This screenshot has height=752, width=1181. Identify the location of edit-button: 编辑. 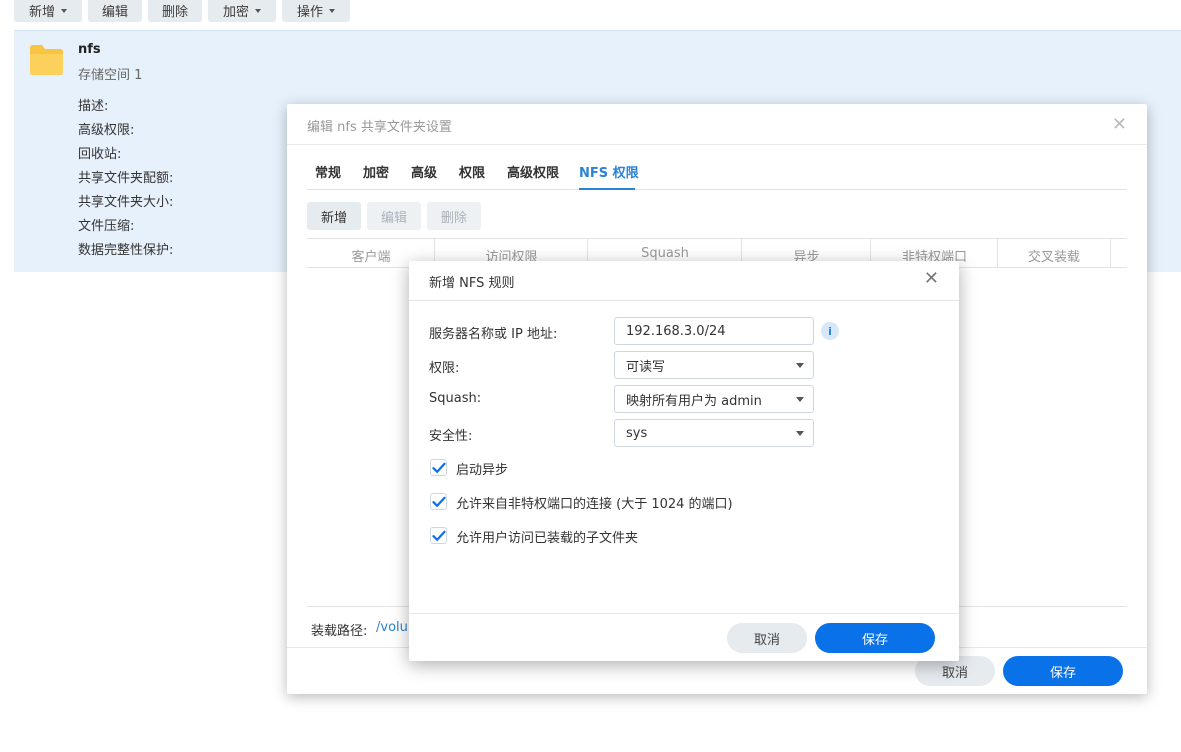
(115, 11).